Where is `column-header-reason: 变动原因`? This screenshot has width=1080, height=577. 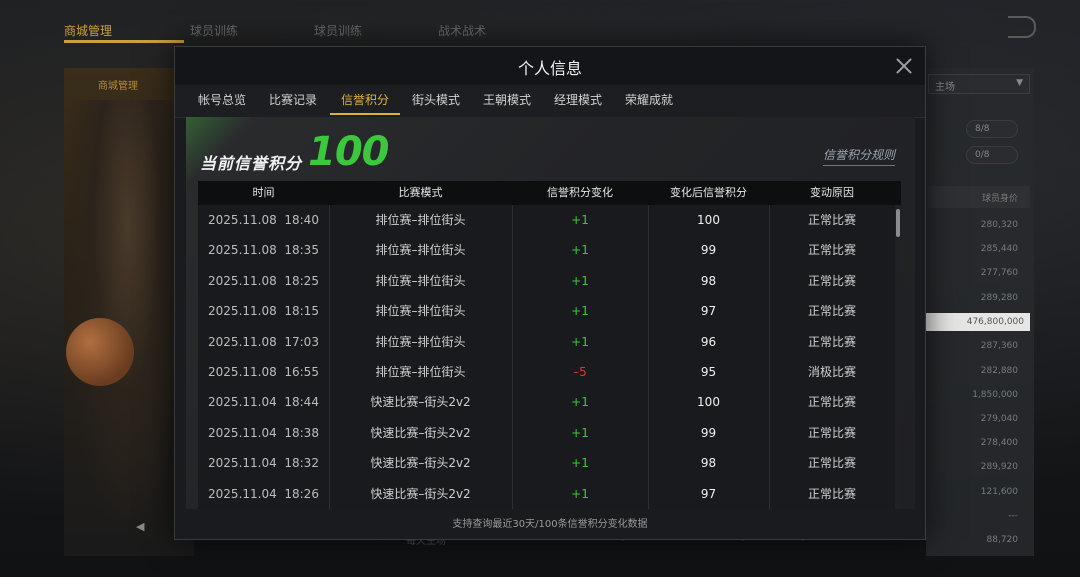 column-header-reason: 变动原因 is located at coordinates (832, 192).